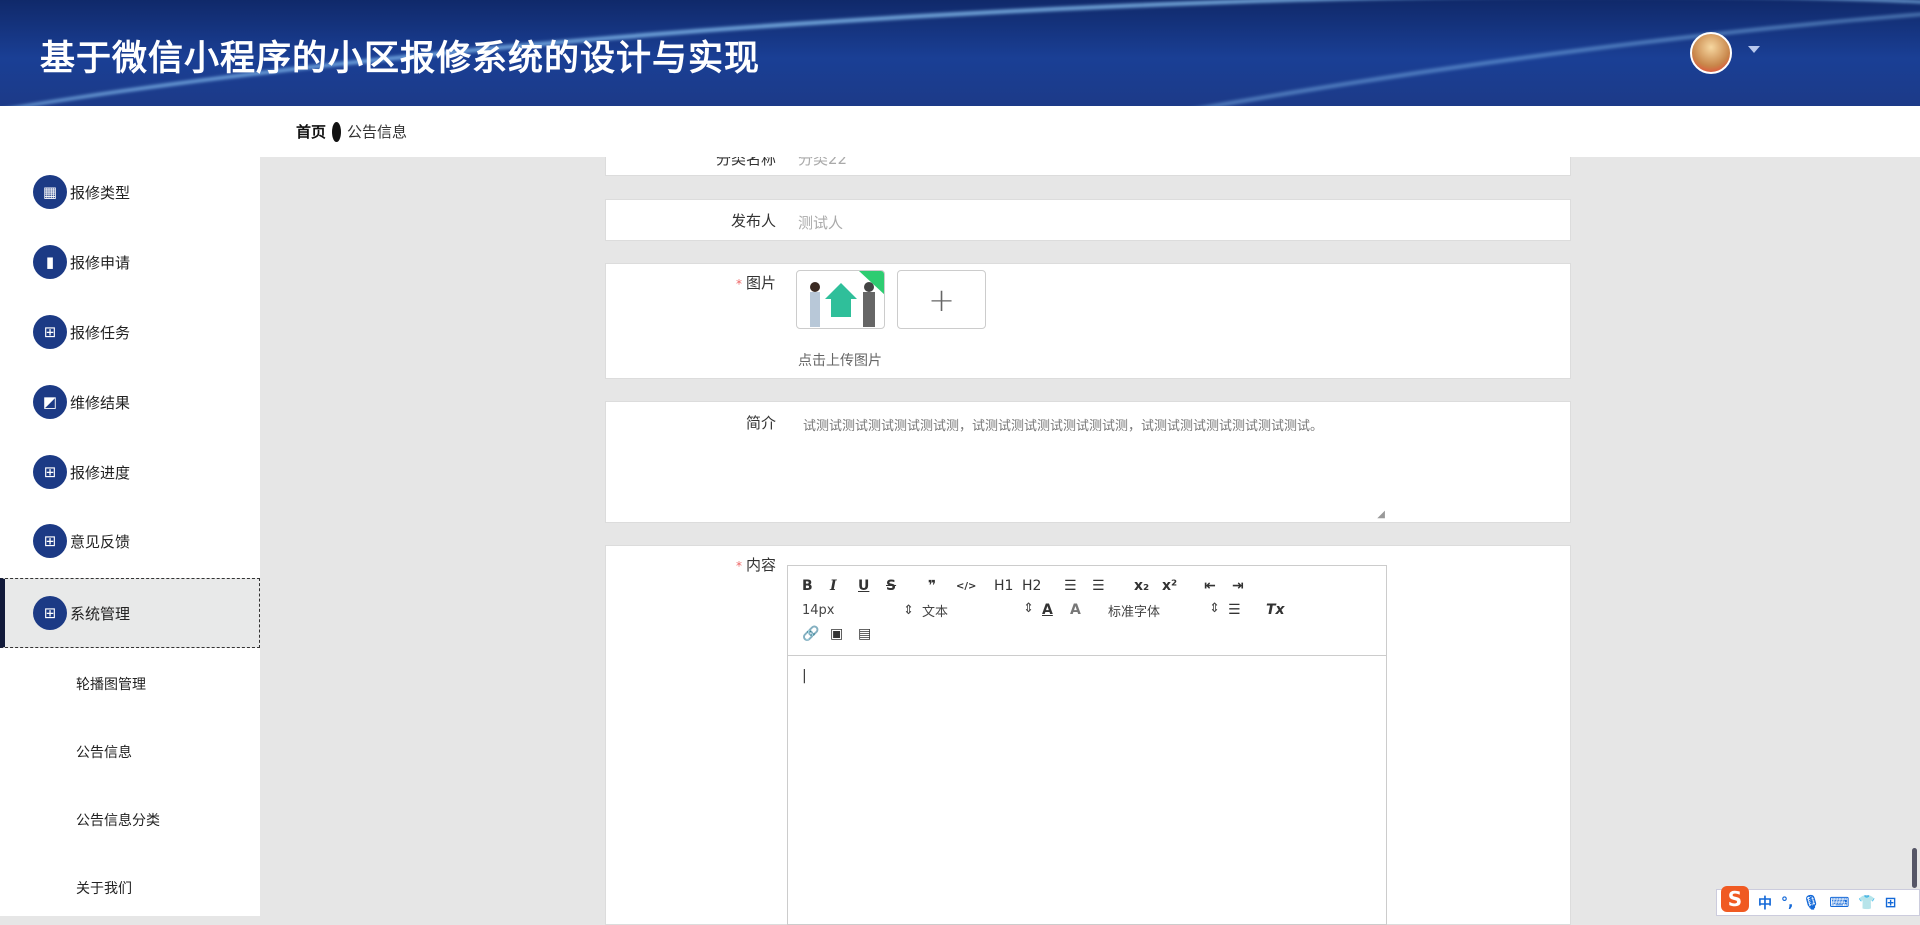 This screenshot has width=1920, height=925. Describe the element at coordinates (1176, 586) in the screenshot. I see `superscript-button: x²` at that location.